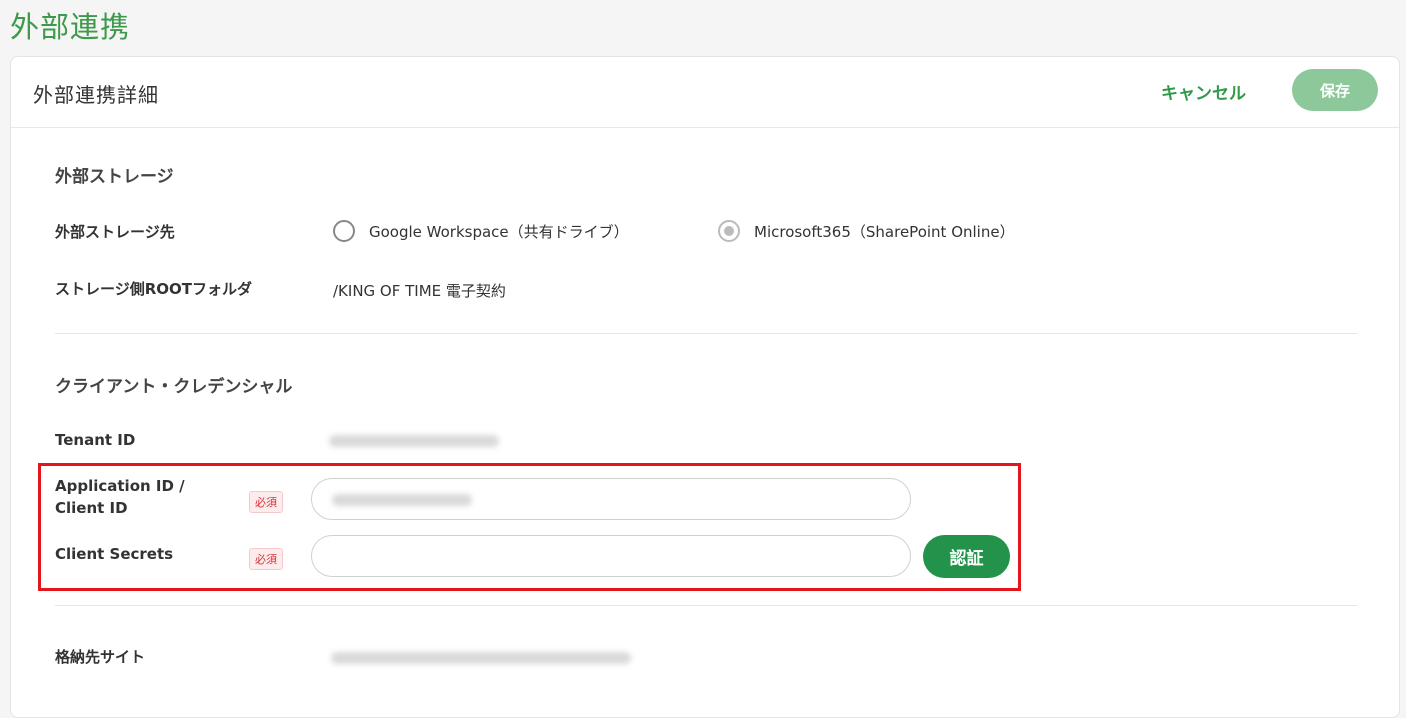  Describe the element at coordinates (174, 387) in the screenshot. I see `credential-section-title: クライアント・クレデンシャル` at that location.